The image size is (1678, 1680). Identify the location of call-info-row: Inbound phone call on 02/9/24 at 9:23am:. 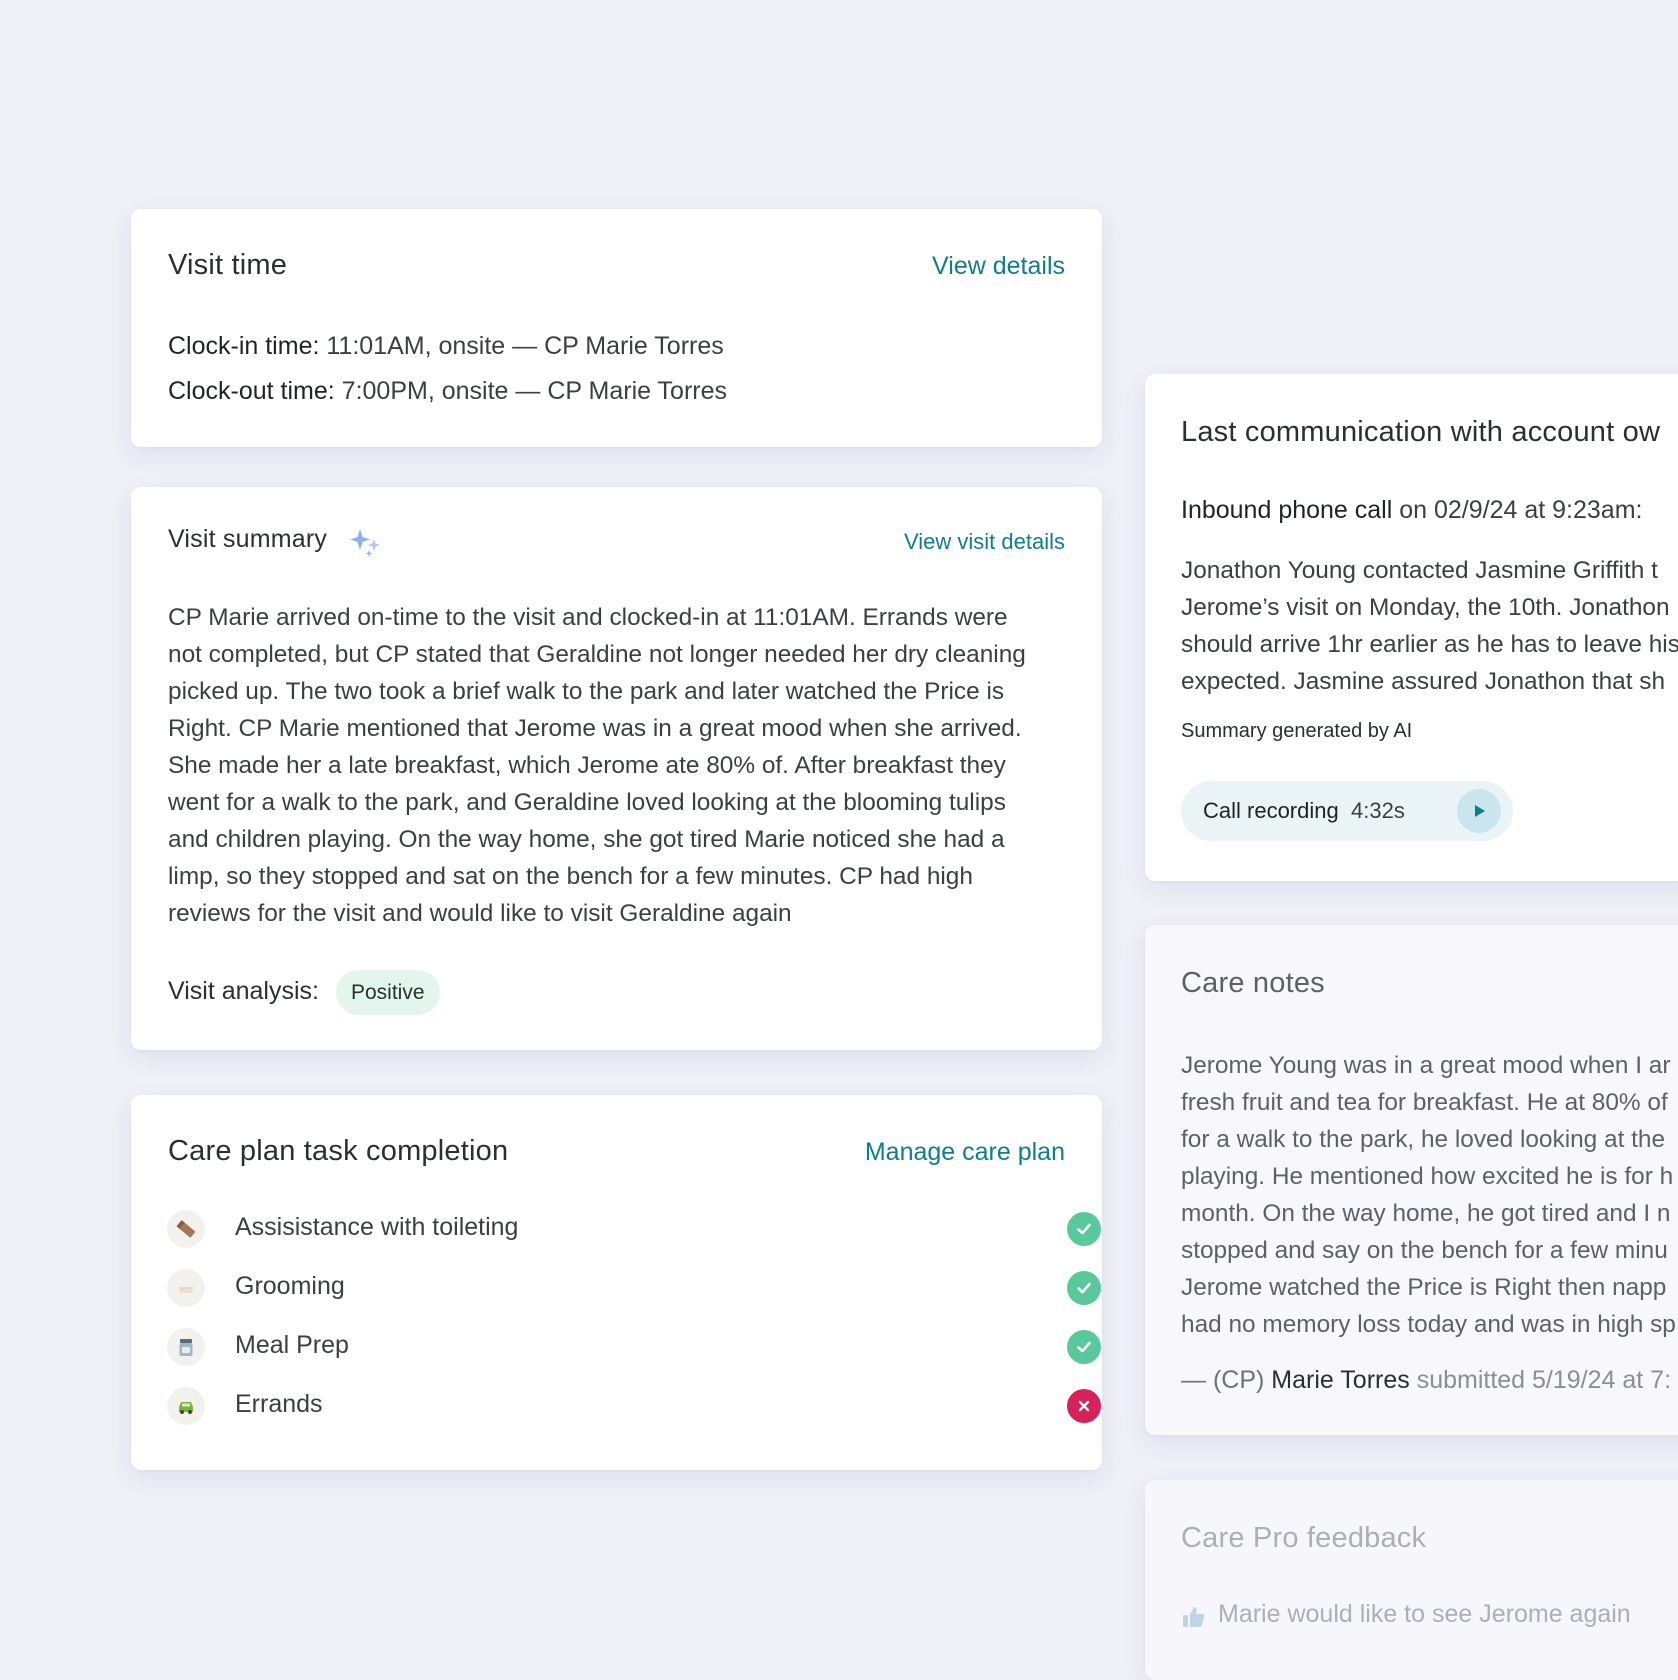
(1411, 510).